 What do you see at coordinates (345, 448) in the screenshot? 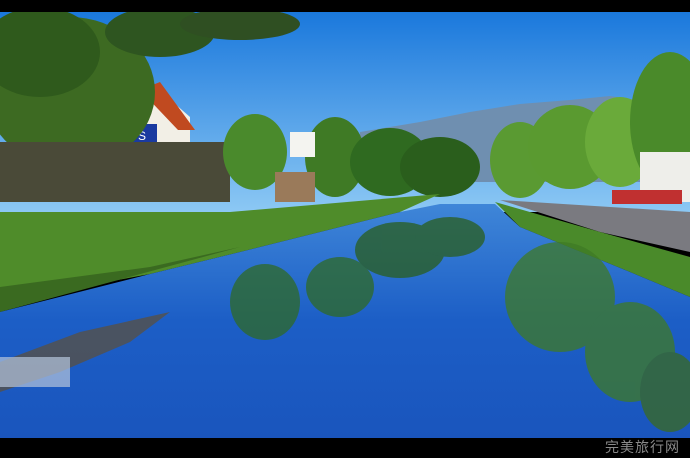
I see `letterbox-bottom` at bounding box center [345, 448].